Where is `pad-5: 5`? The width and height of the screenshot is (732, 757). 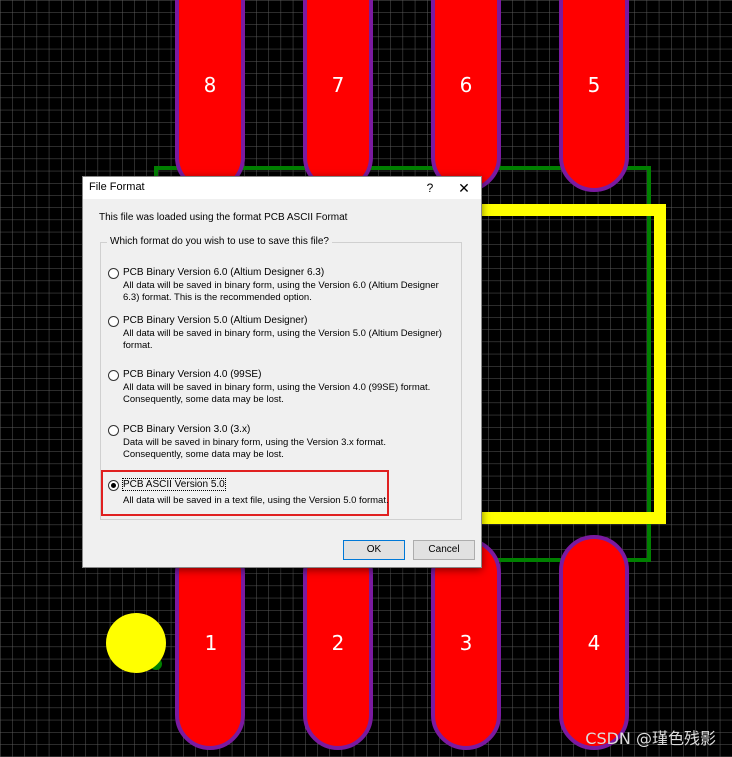
pad-5: 5 is located at coordinates (594, 96).